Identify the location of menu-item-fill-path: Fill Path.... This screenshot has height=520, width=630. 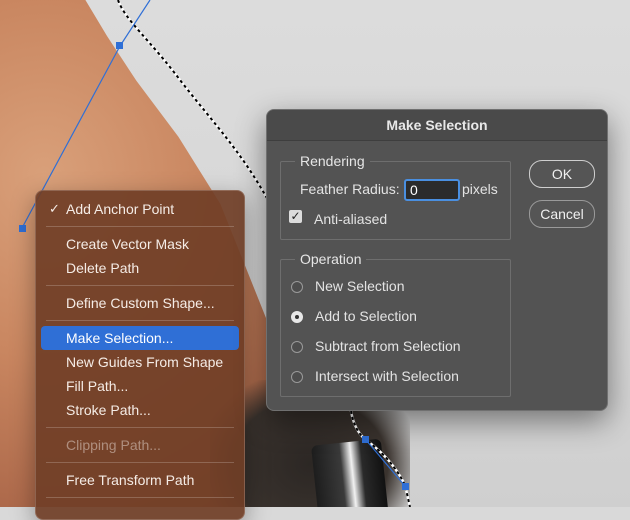
(140, 386).